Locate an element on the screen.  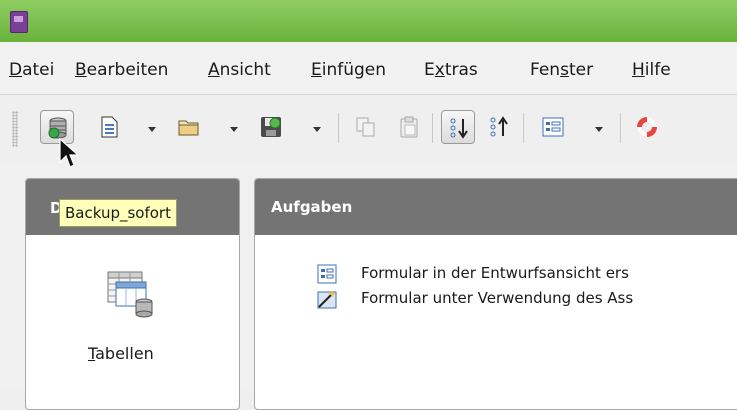
open-folder-icon is located at coordinates (188, 128).